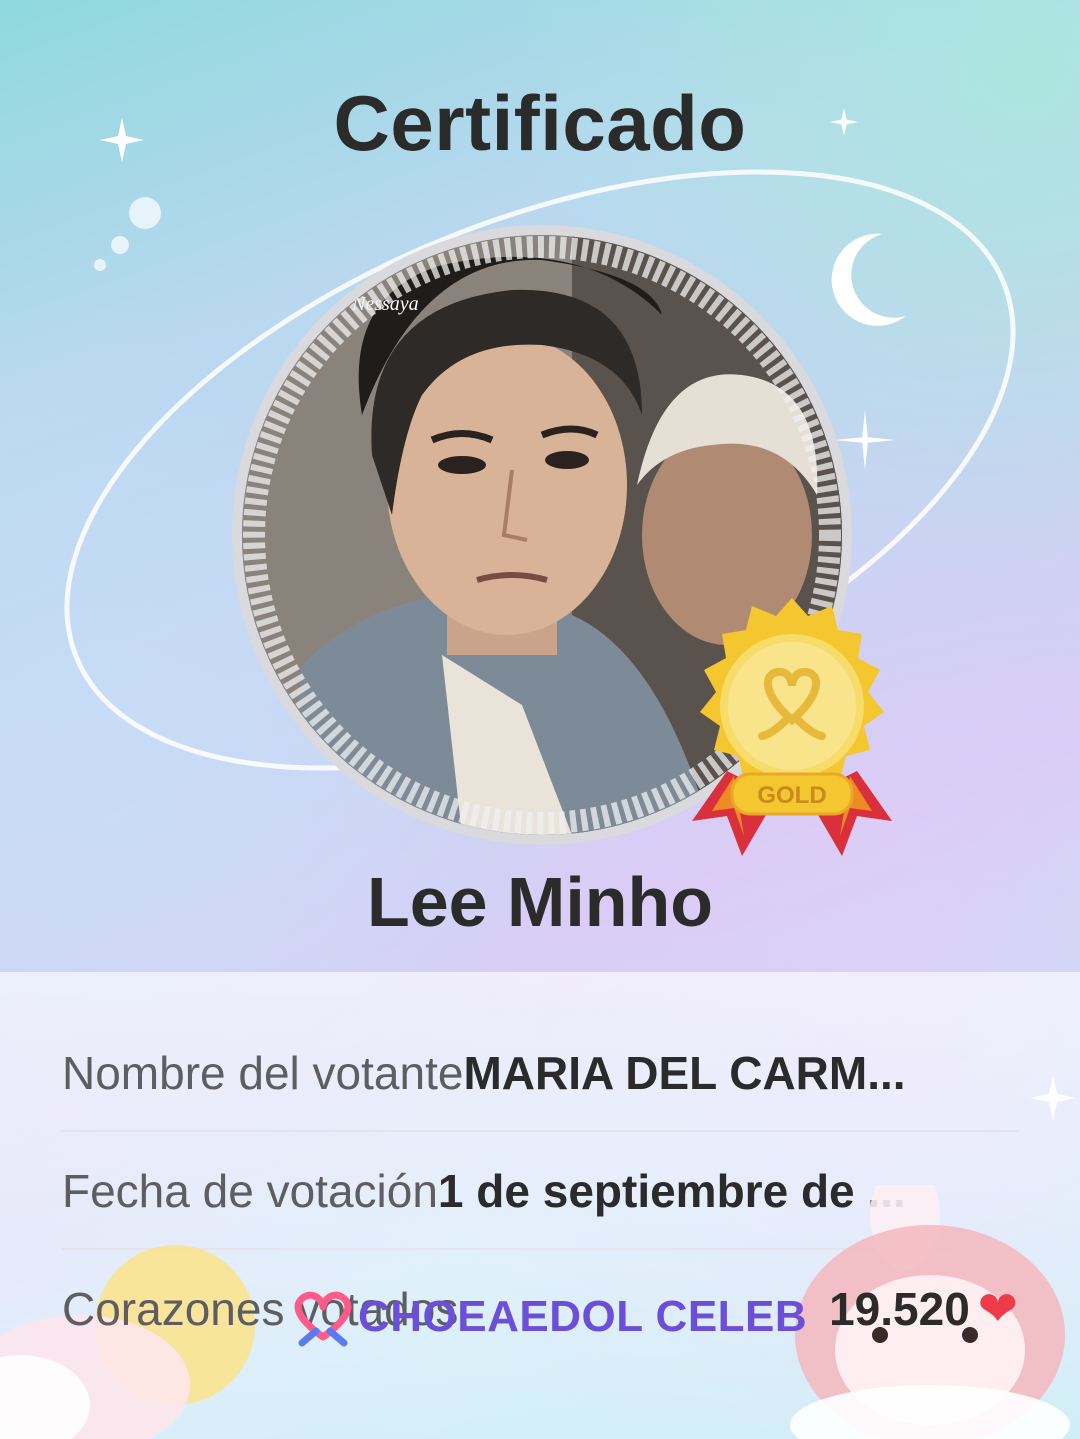  I want to click on page-title: Certificado, so click(540, 123).